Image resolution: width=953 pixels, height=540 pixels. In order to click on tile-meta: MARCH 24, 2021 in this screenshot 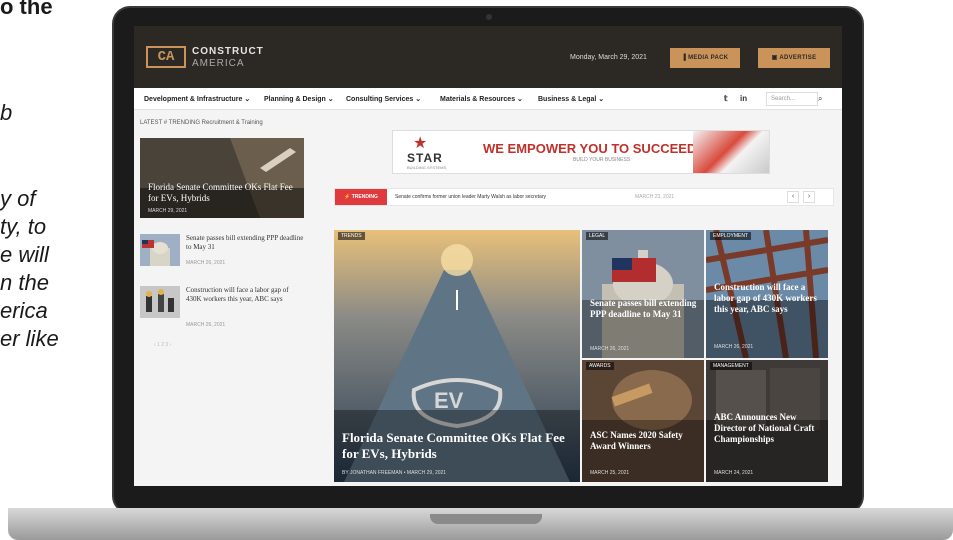, I will do `click(734, 473)`.